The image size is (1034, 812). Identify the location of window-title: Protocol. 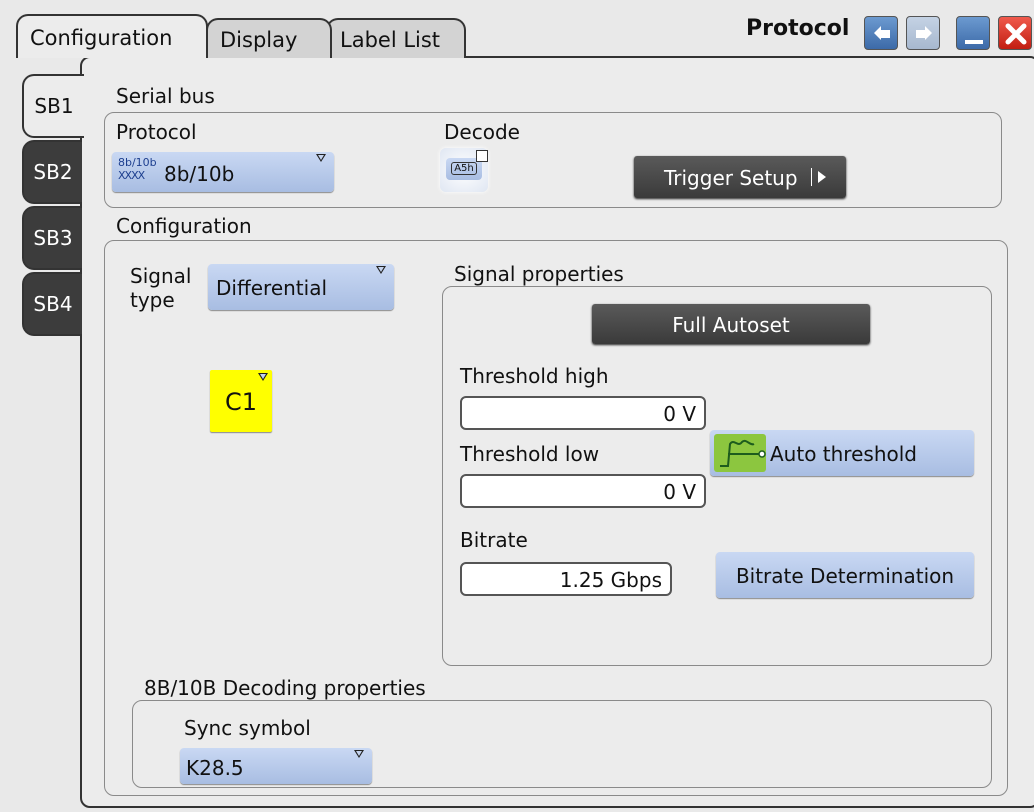
(798, 28).